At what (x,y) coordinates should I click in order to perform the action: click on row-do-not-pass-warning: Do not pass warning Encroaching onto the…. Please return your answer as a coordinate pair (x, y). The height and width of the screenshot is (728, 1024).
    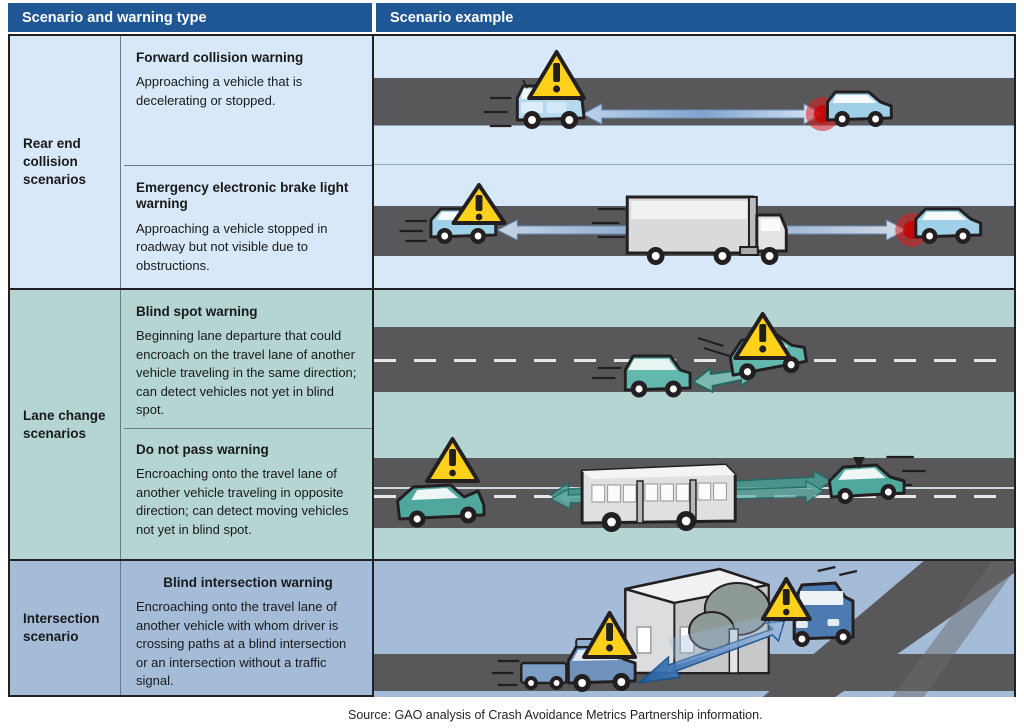
    Looking at the image, I should click on (246, 490).